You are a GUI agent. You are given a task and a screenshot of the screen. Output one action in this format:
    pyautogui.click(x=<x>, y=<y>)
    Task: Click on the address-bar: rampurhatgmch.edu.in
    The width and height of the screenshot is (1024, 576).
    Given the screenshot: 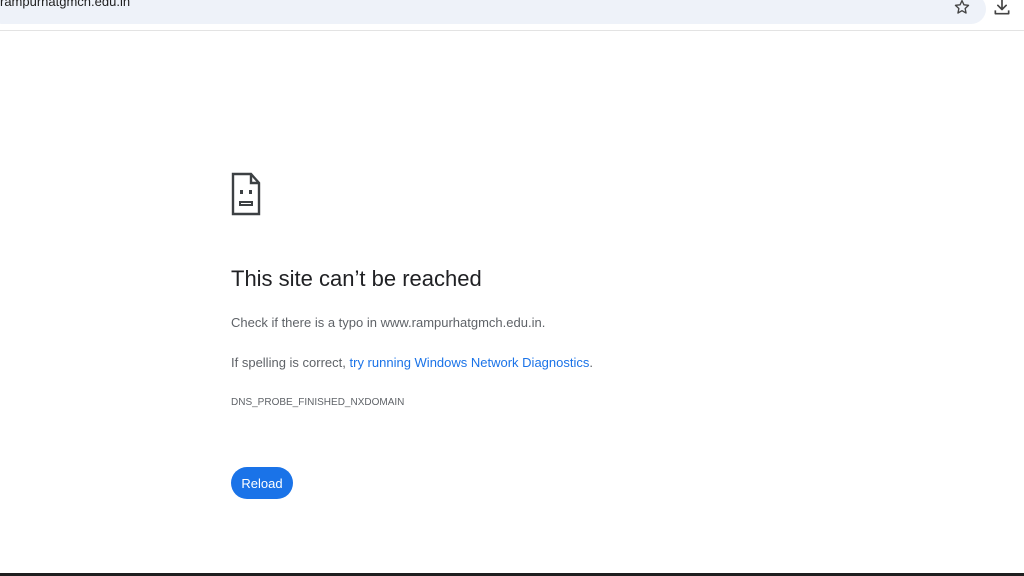 What is the action you would take?
    pyautogui.click(x=493, y=12)
    